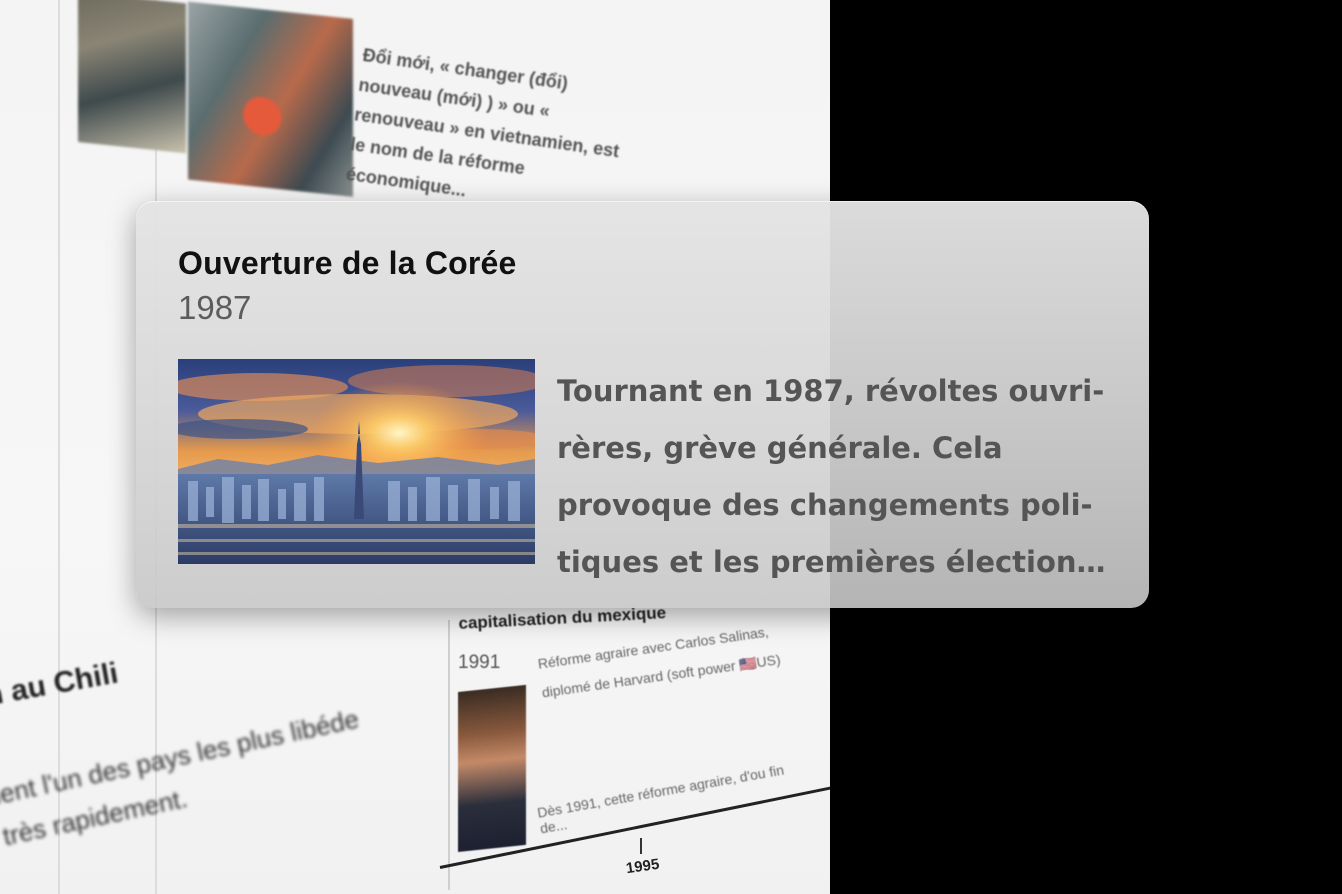 This screenshot has height=894, width=1342. Describe the element at coordinates (347, 263) in the screenshot. I see `event-title: Ouverture de la Corée` at that location.